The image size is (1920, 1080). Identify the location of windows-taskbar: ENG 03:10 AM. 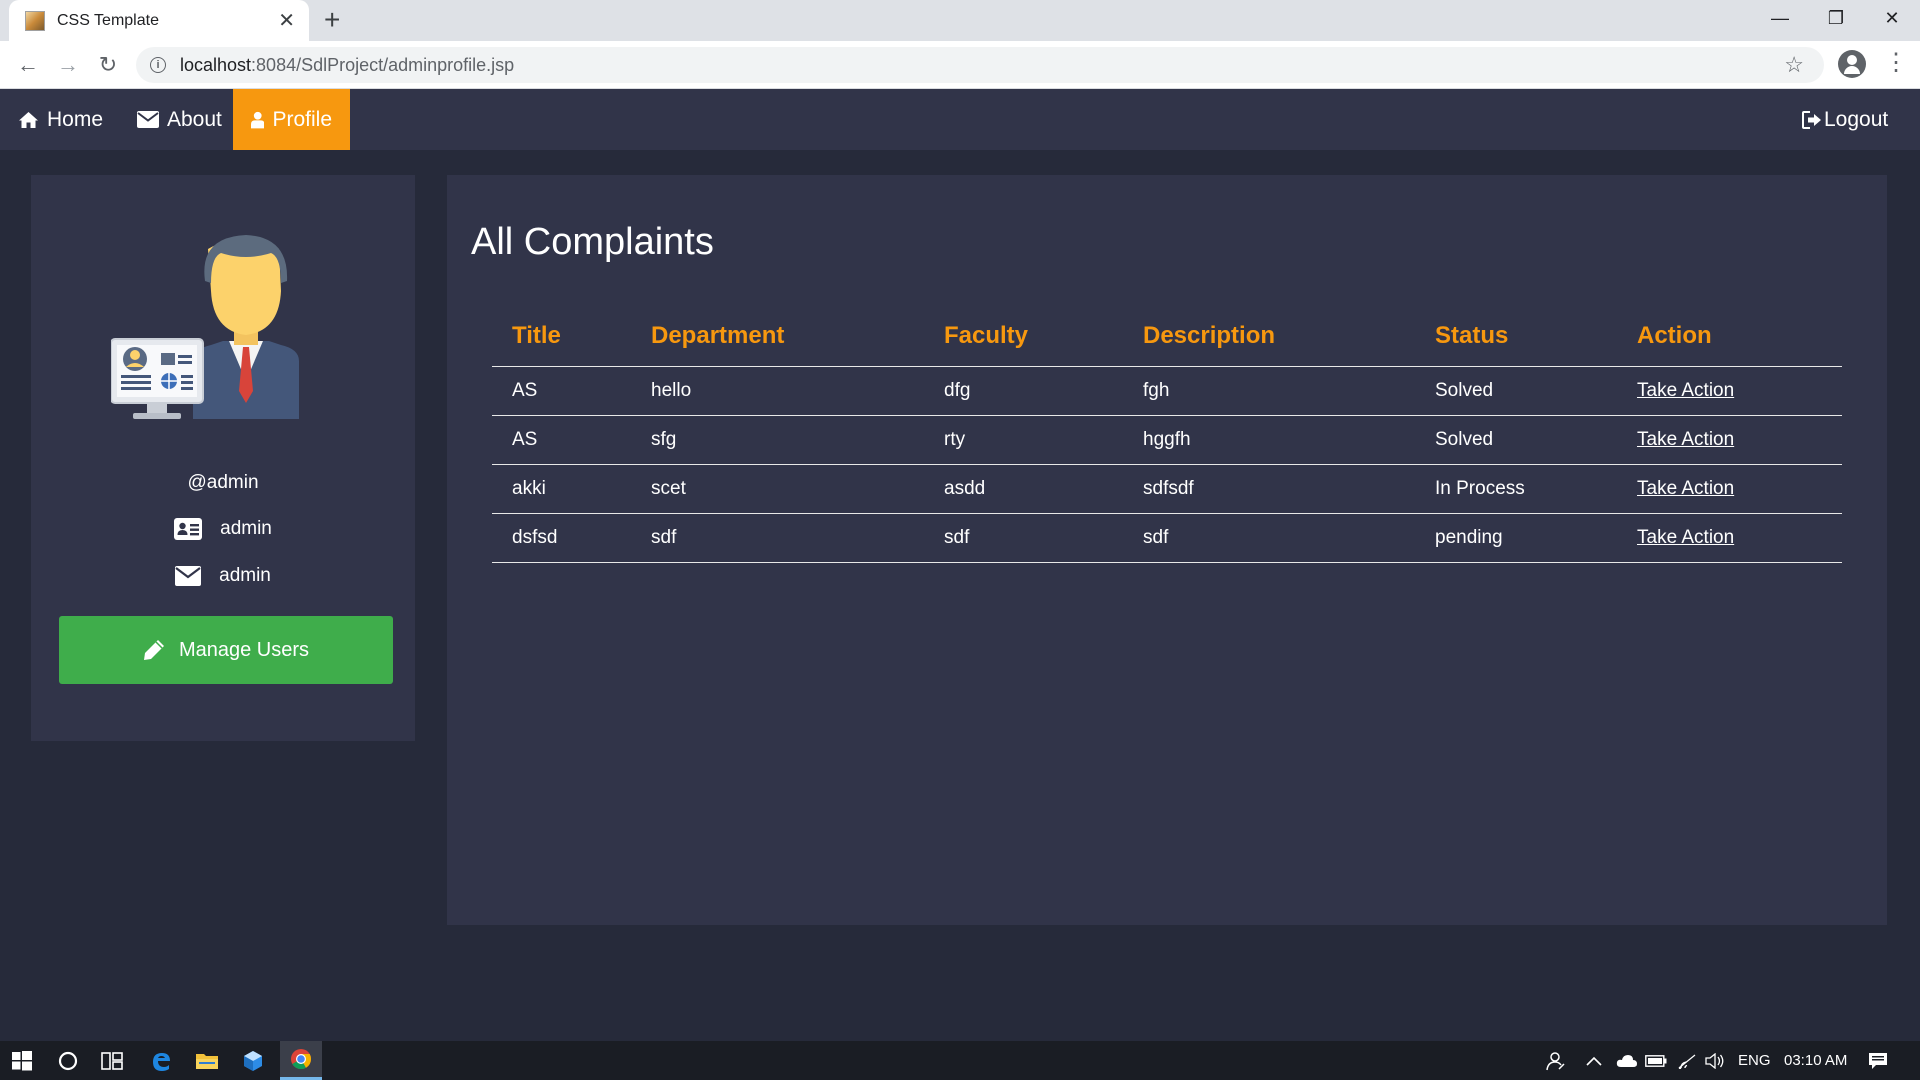
(960, 1060).